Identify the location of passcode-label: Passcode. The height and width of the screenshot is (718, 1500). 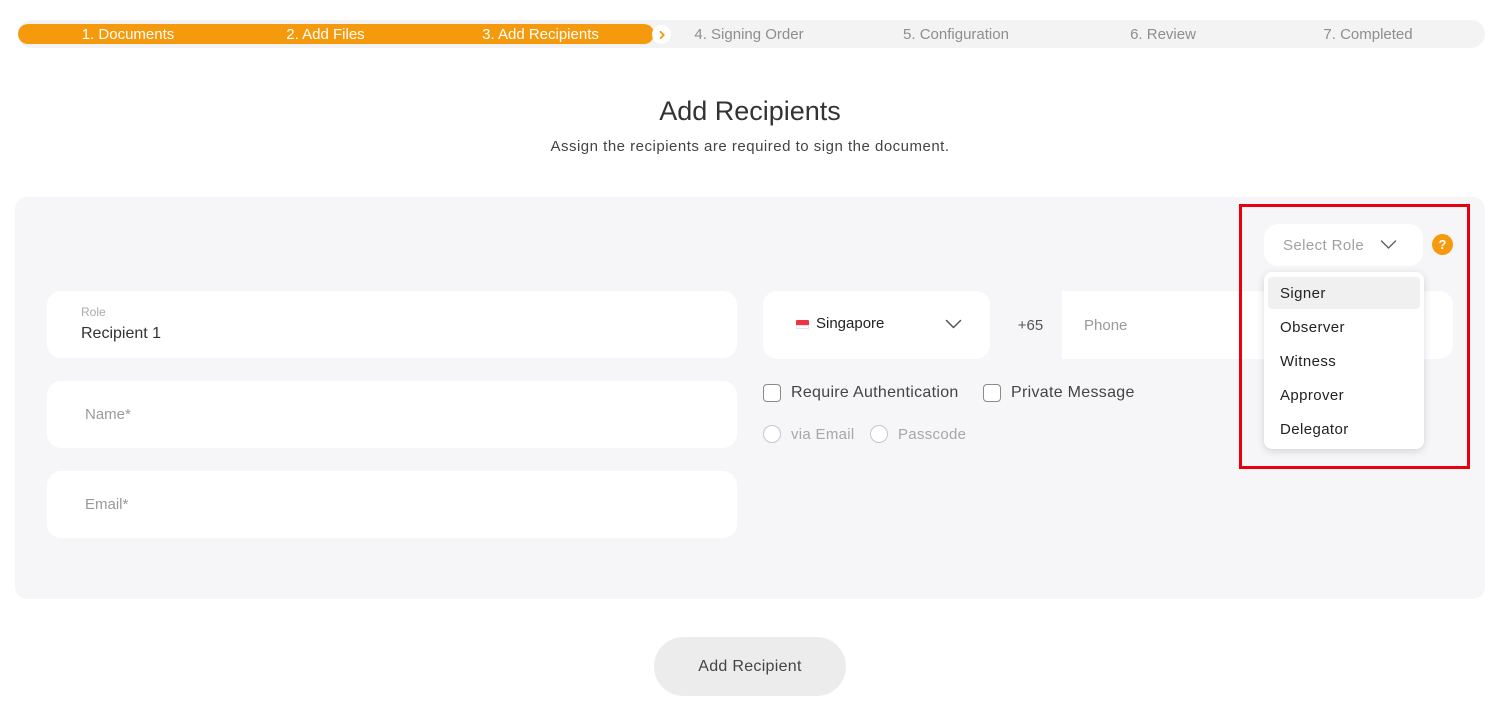
(932, 434).